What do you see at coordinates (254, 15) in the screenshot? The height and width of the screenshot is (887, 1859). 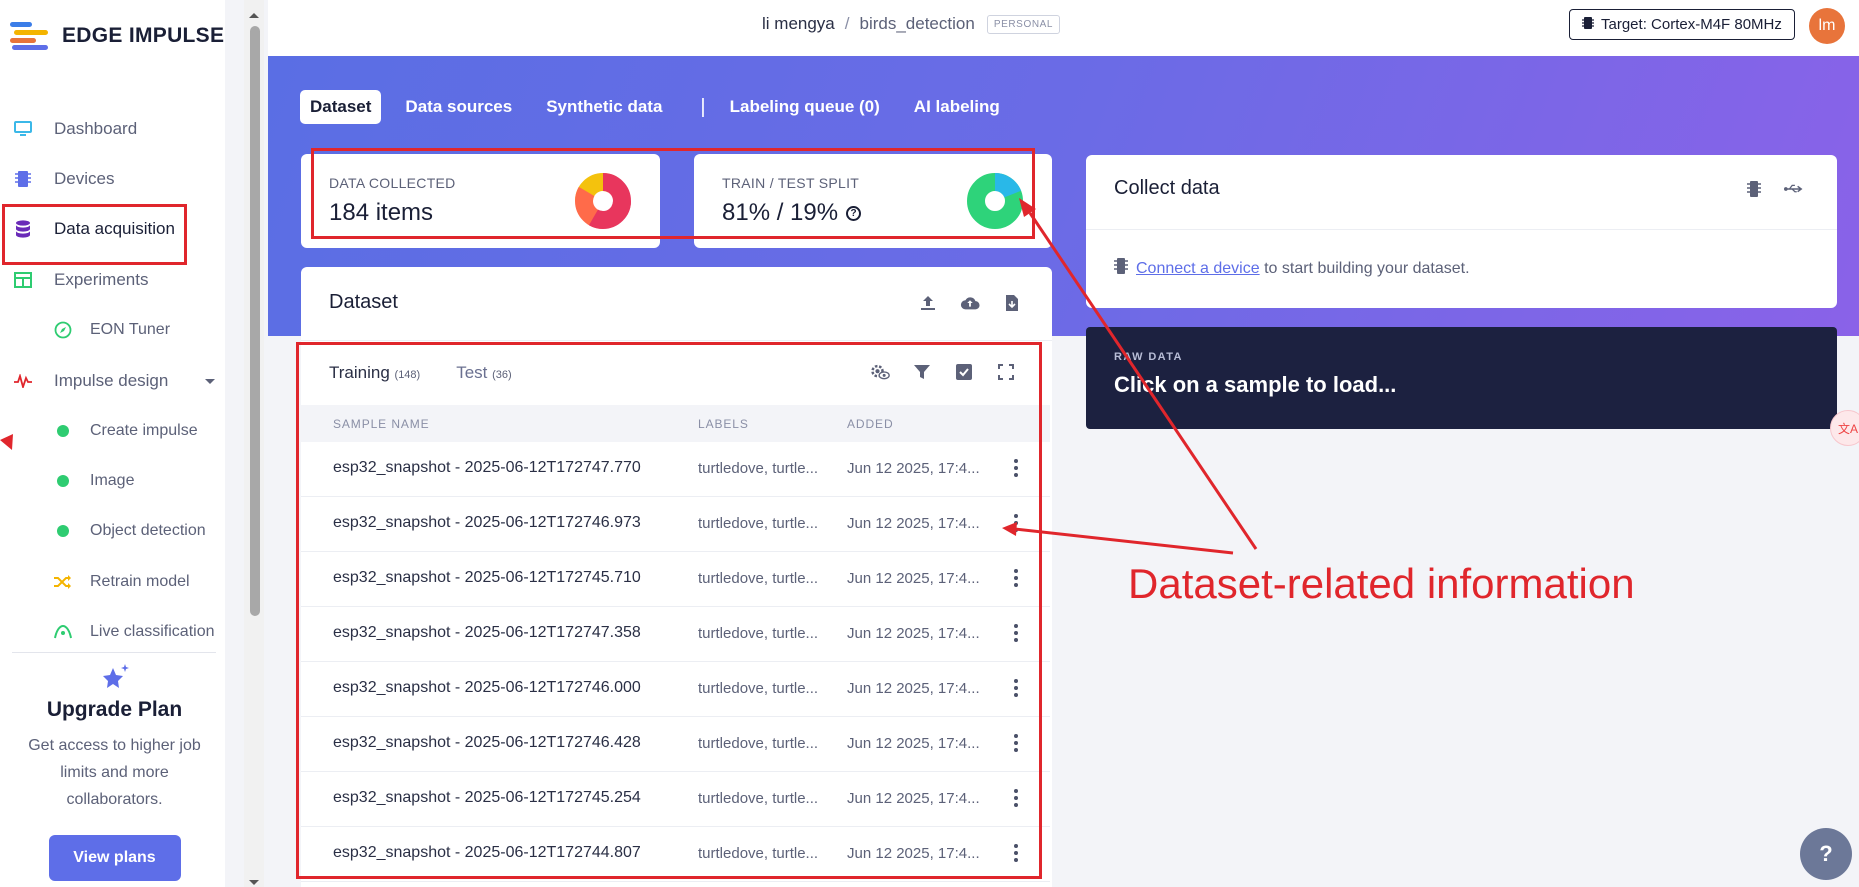 I see `scroll-up-arrow-icon` at bounding box center [254, 15].